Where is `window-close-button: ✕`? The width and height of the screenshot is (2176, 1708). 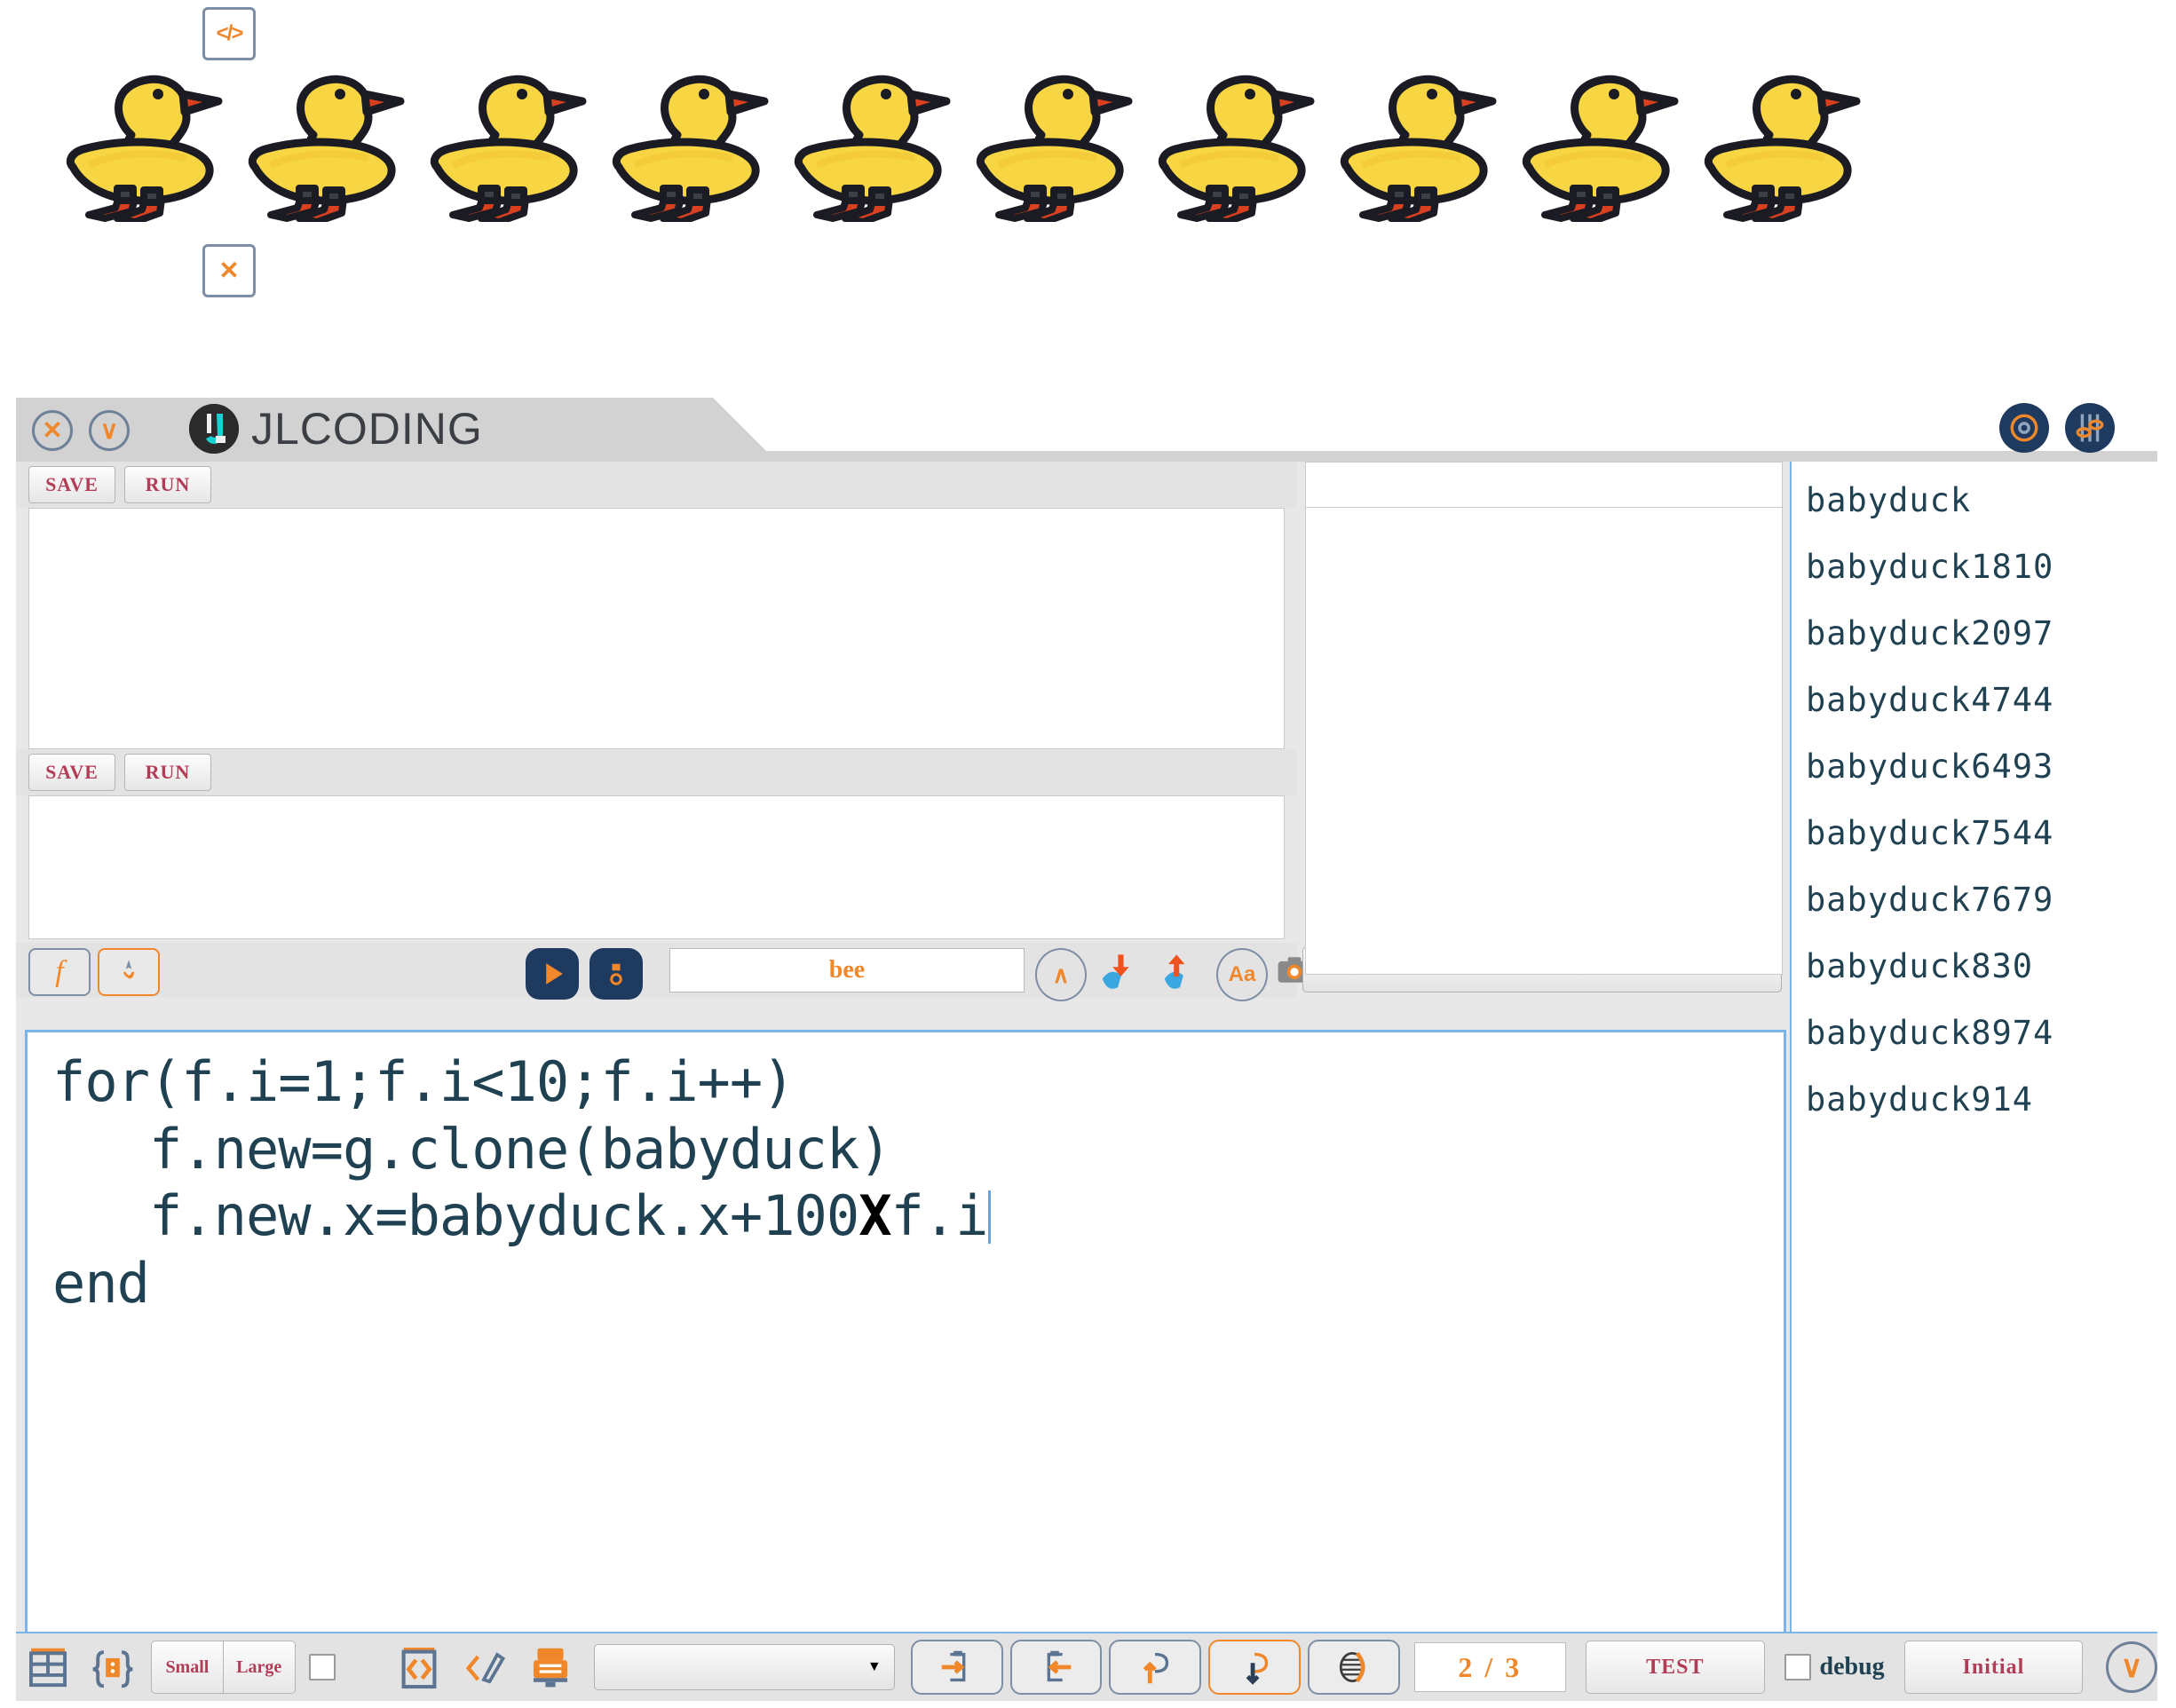 window-close-button: ✕ is located at coordinates (52, 430).